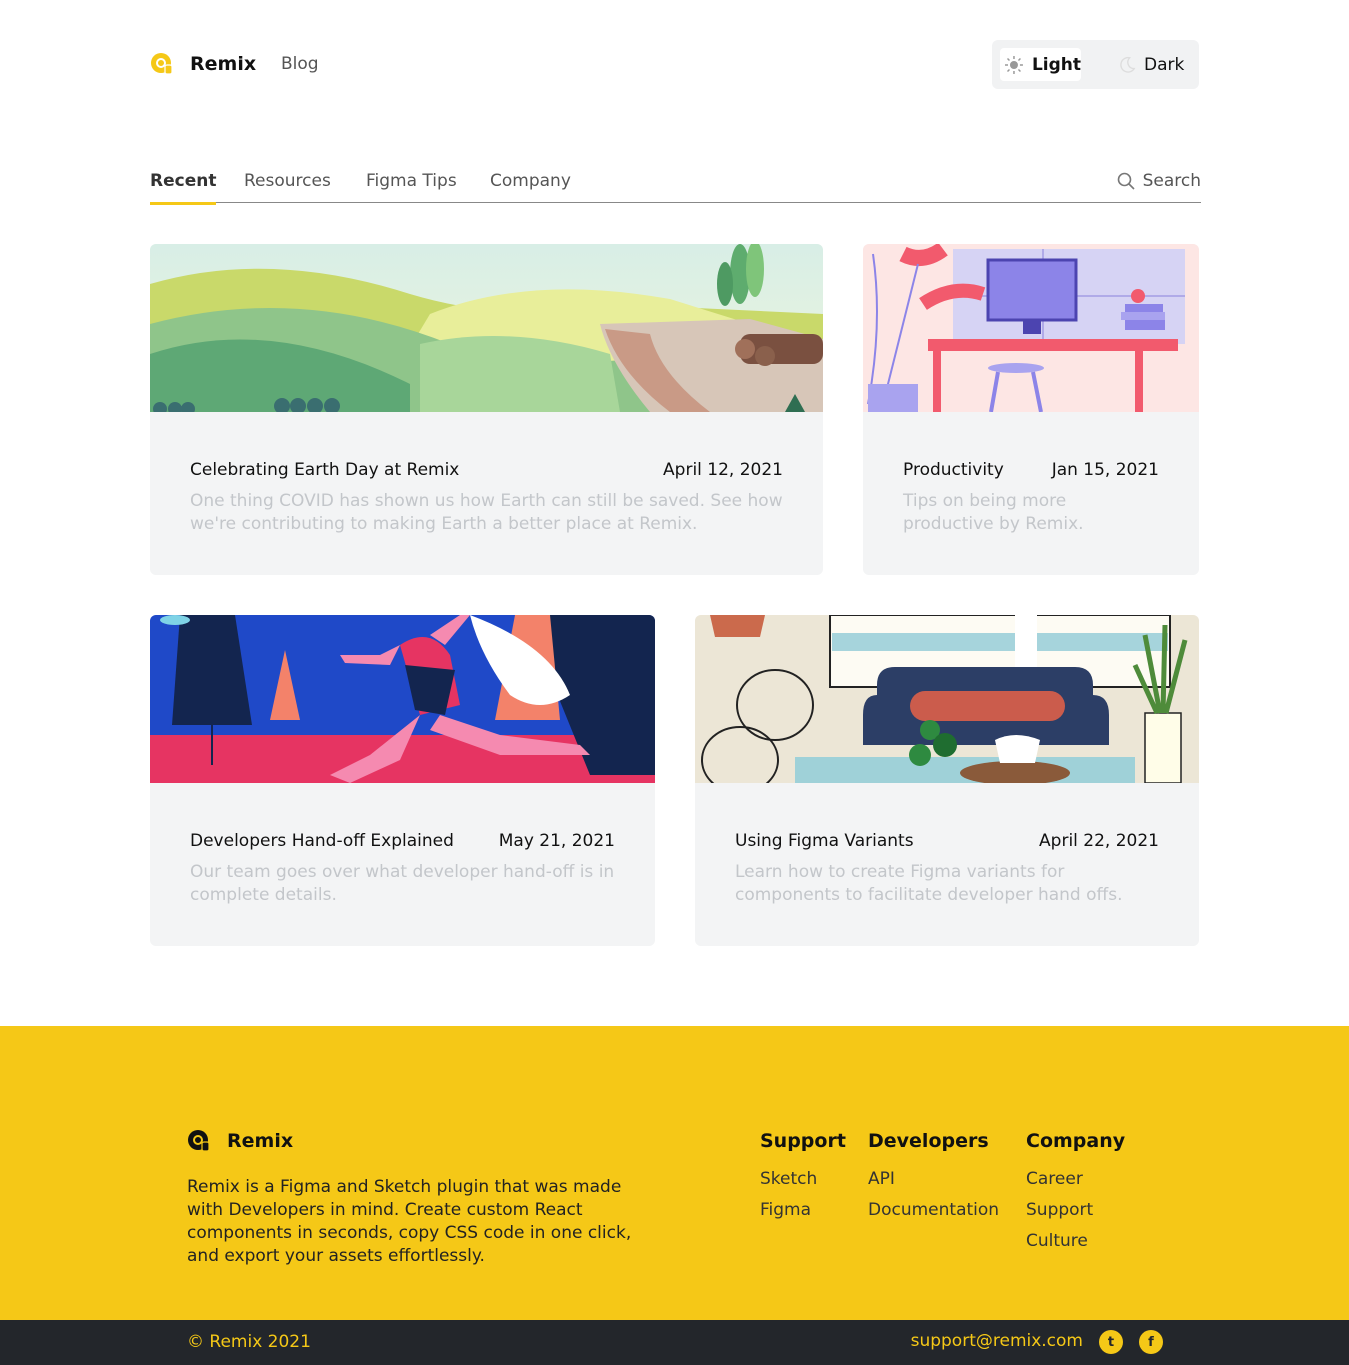 The height and width of the screenshot is (1365, 1349). I want to click on facebook-glyph: f, so click(1151, 1342).